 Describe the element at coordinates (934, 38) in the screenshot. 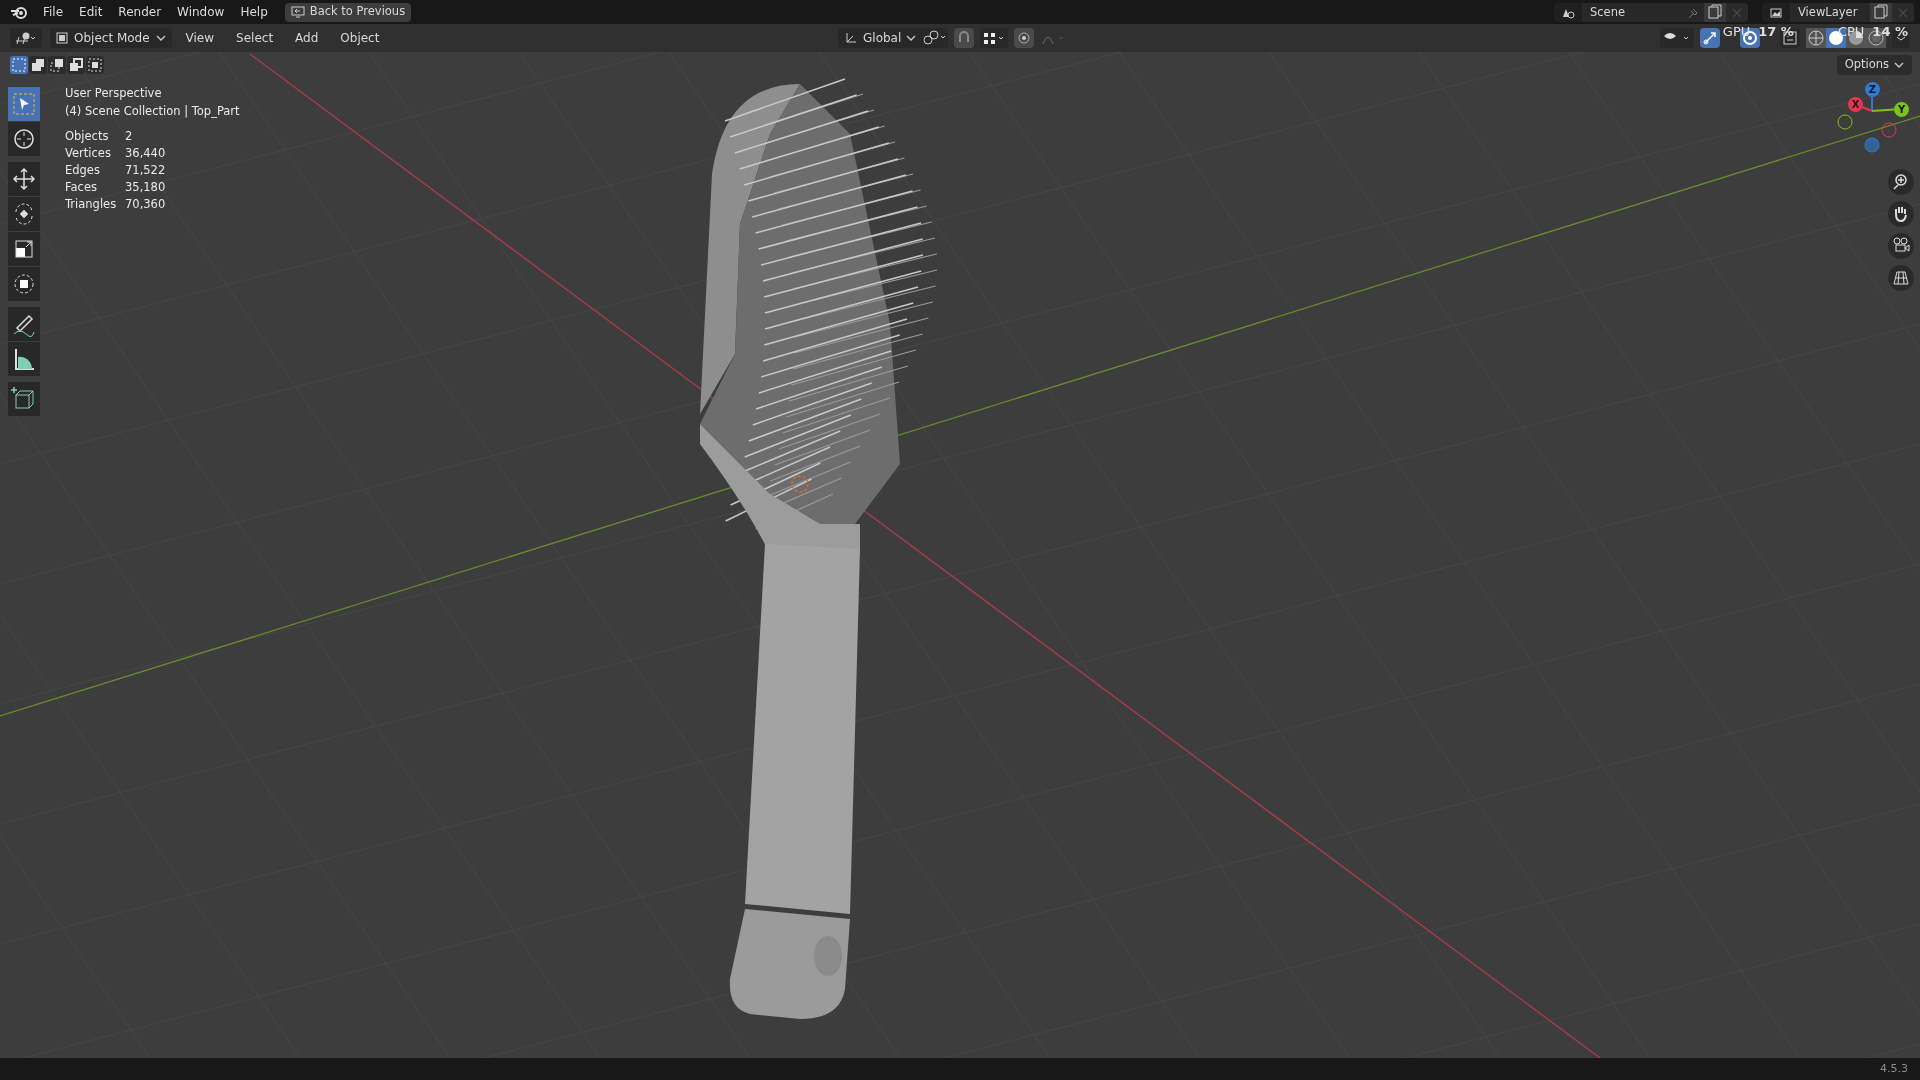

I see `pivot-point-icon` at that location.